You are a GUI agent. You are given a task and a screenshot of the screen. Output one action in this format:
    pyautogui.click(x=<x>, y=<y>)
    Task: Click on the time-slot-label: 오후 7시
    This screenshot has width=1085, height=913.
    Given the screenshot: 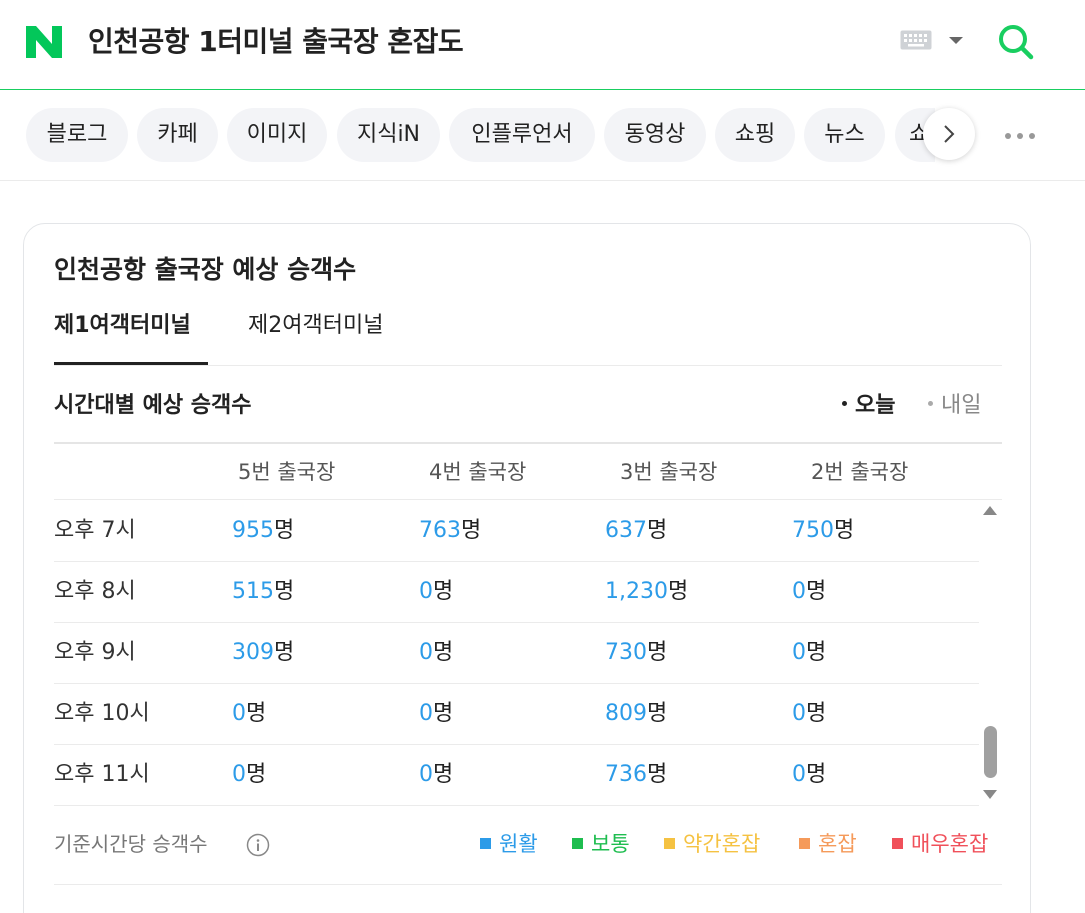 What is the action you would take?
    pyautogui.click(x=95, y=530)
    